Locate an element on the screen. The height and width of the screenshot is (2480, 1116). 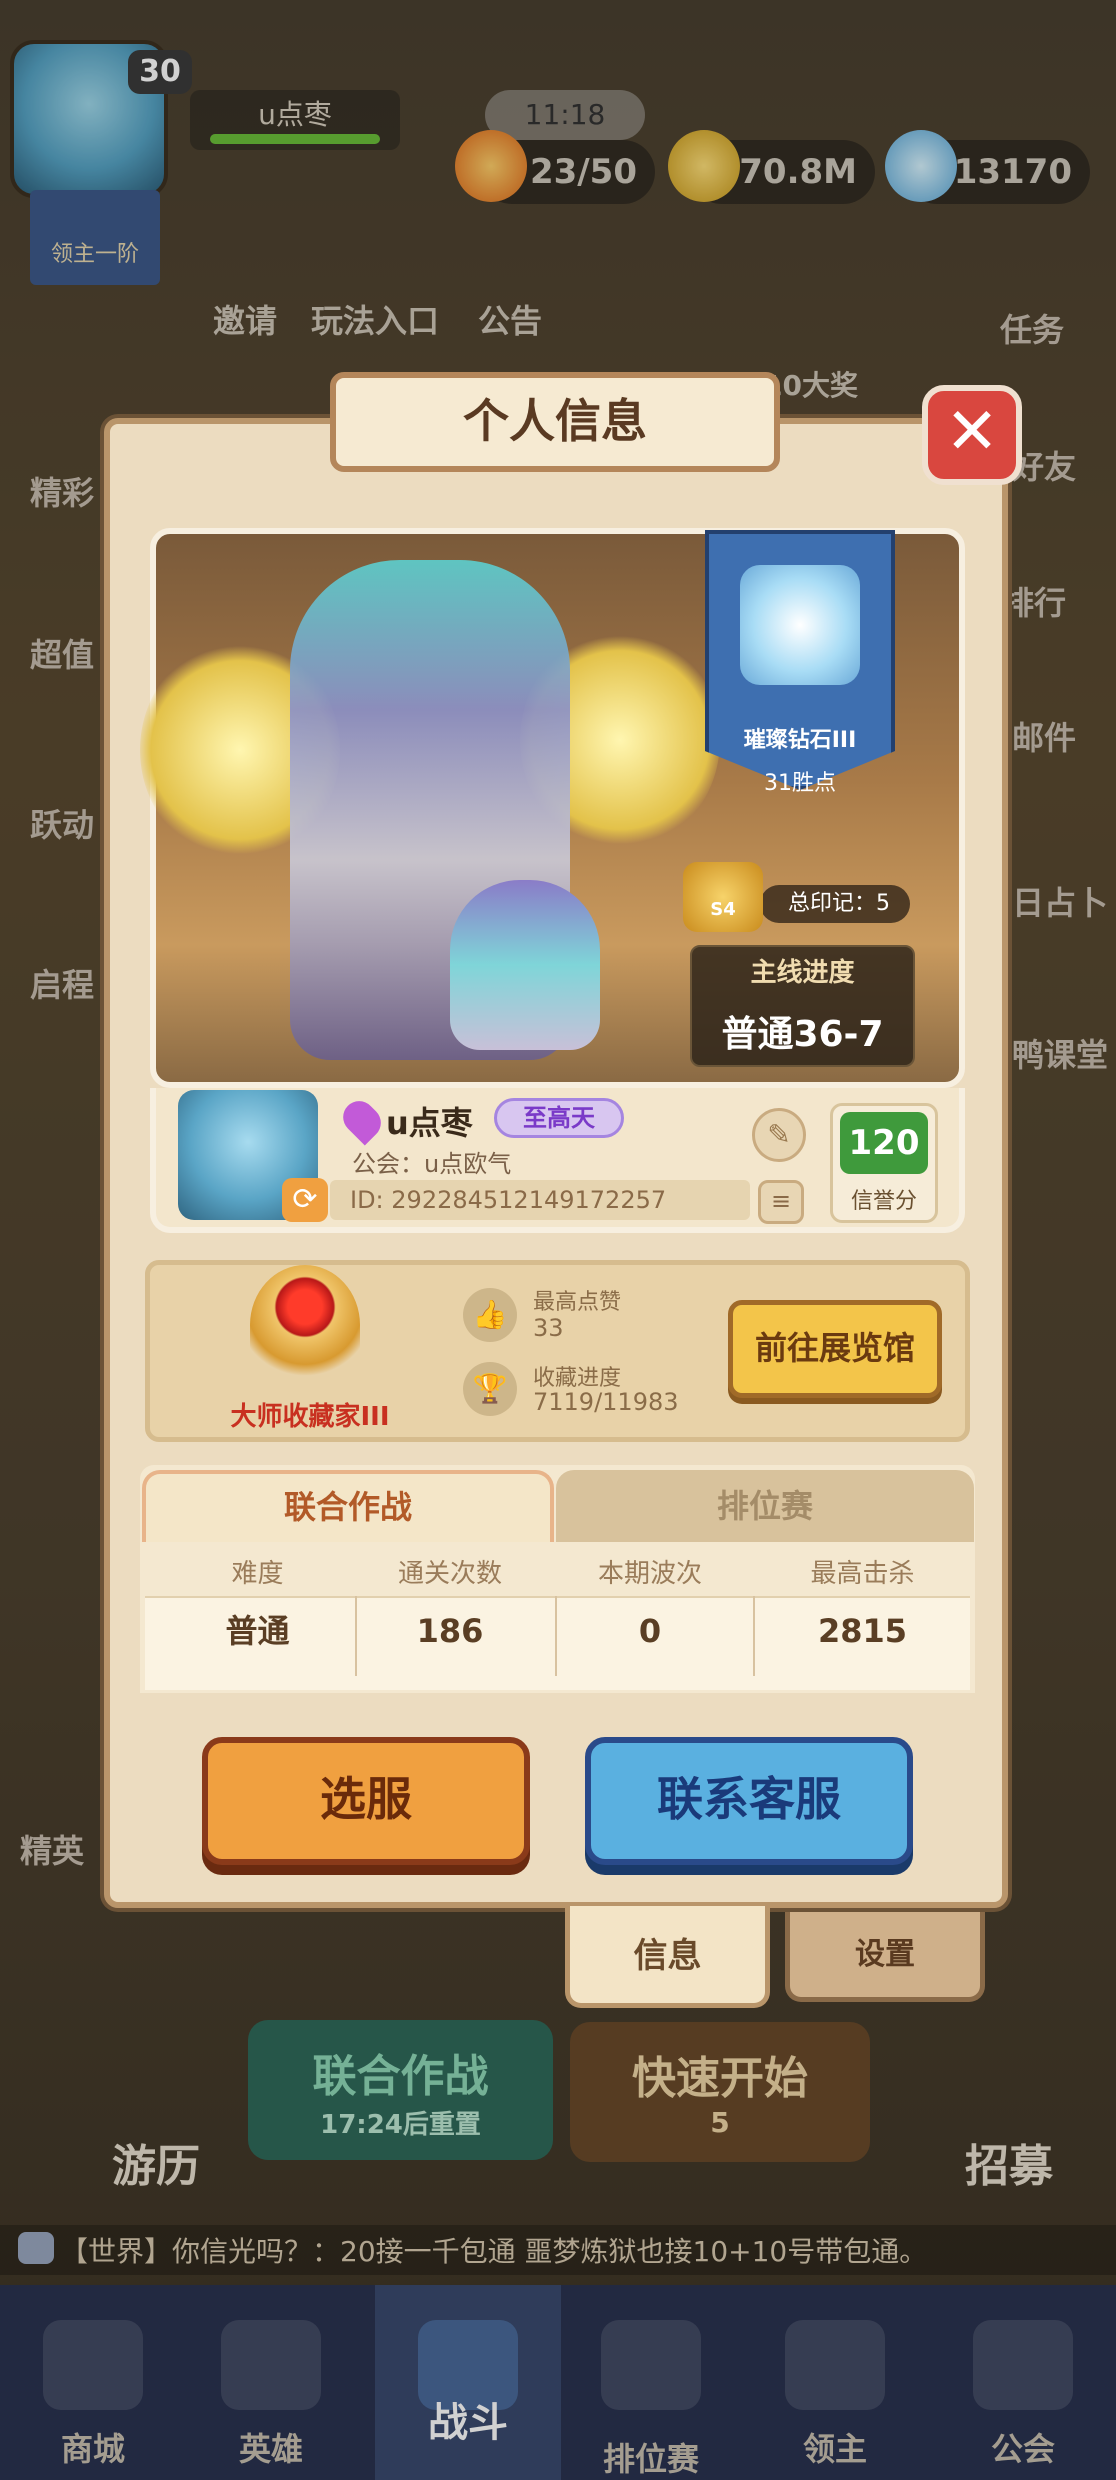
select-server-button: 选服 is located at coordinates (366, 1801).